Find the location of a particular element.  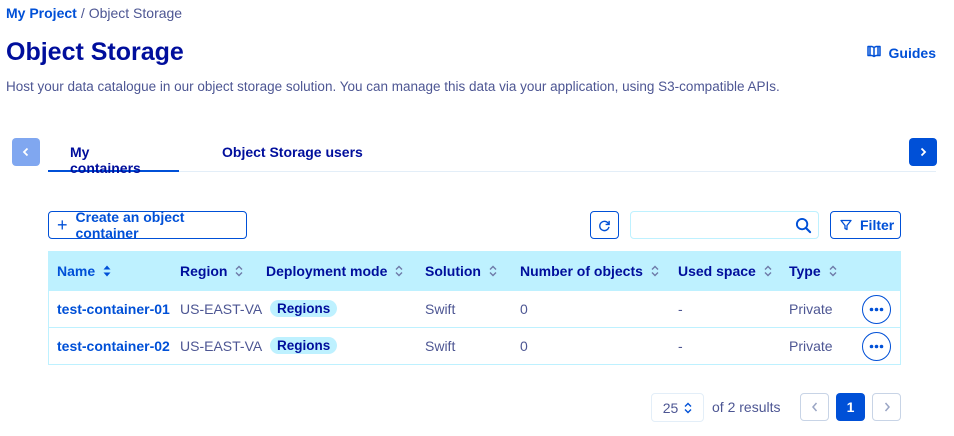

next-page-button is located at coordinates (886, 407).